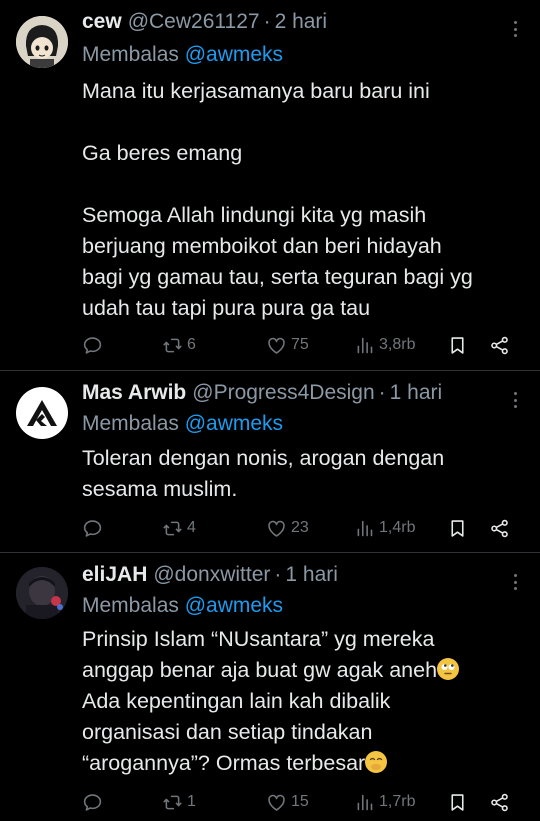 This screenshot has width=540, height=821. Describe the element at coordinates (236, 701) in the screenshot. I see `text-line: Ada kepentingan lain kah dibalik` at that location.